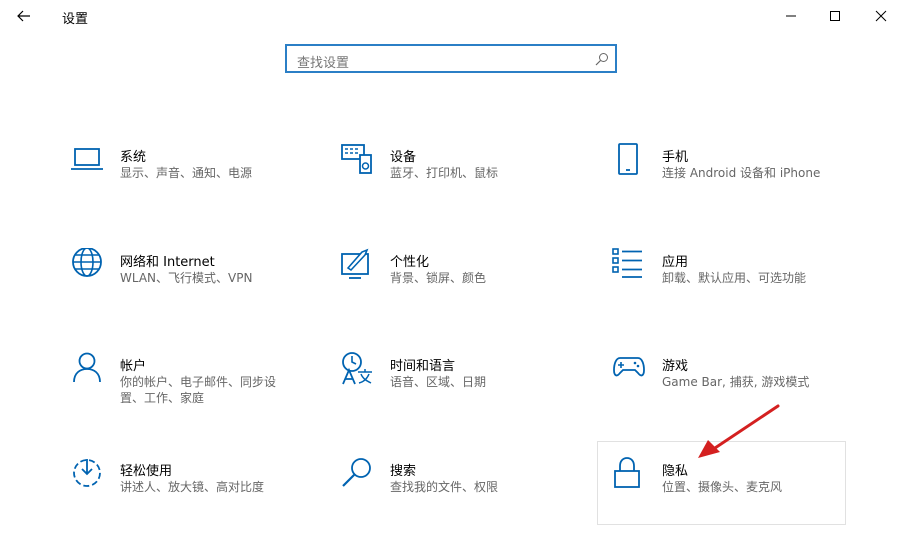 Image resolution: width=904 pixels, height=555 pixels. I want to click on phone-icon, so click(628, 159).